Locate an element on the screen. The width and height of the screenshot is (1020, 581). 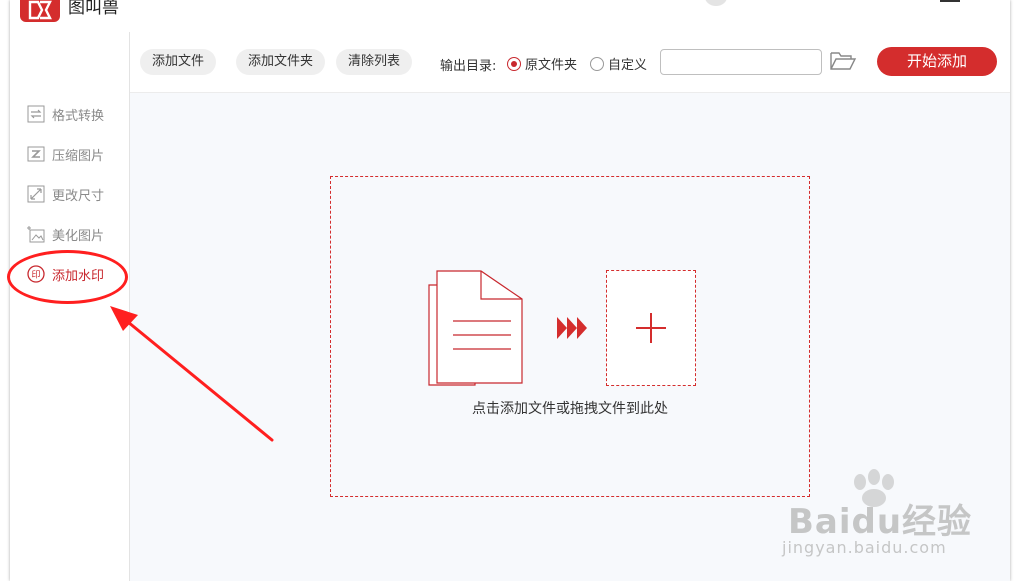
add-folder-button: 添加文件夹 is located at coordinates (281, 62).